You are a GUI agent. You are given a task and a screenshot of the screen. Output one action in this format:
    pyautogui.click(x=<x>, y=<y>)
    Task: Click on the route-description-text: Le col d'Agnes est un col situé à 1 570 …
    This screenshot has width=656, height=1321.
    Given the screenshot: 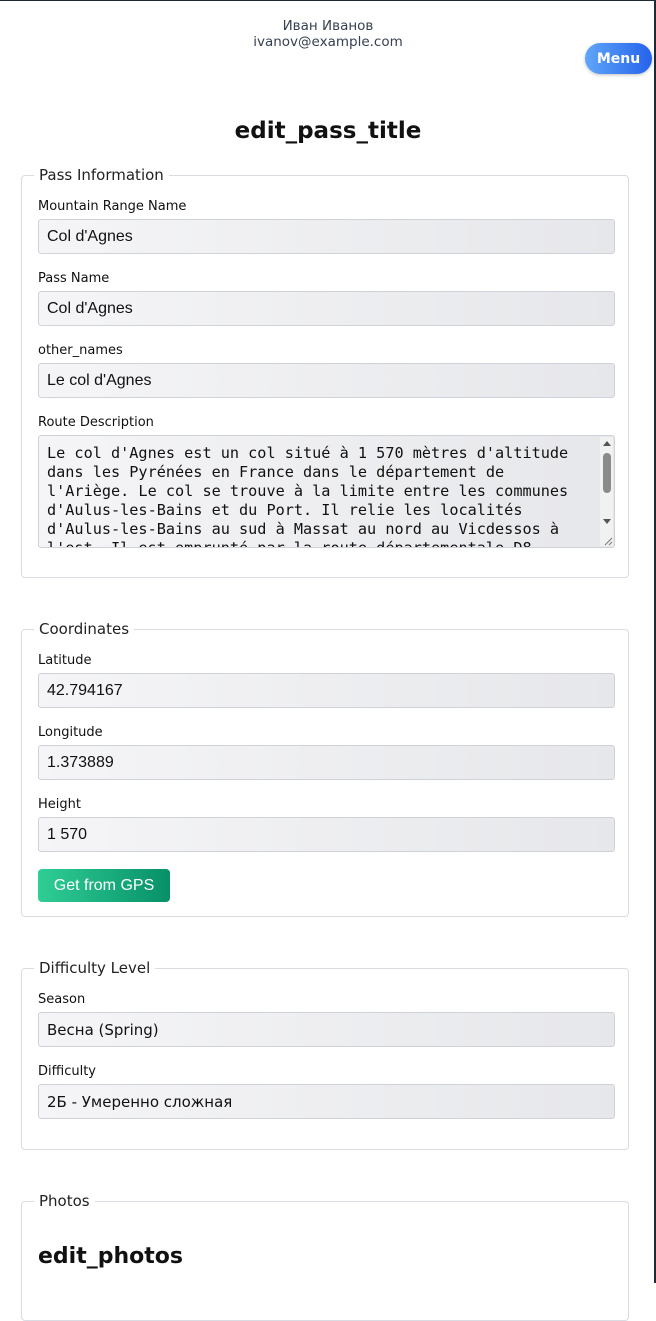 What is the action you would take?
    pyautogui.click(x=312, y=496)
    